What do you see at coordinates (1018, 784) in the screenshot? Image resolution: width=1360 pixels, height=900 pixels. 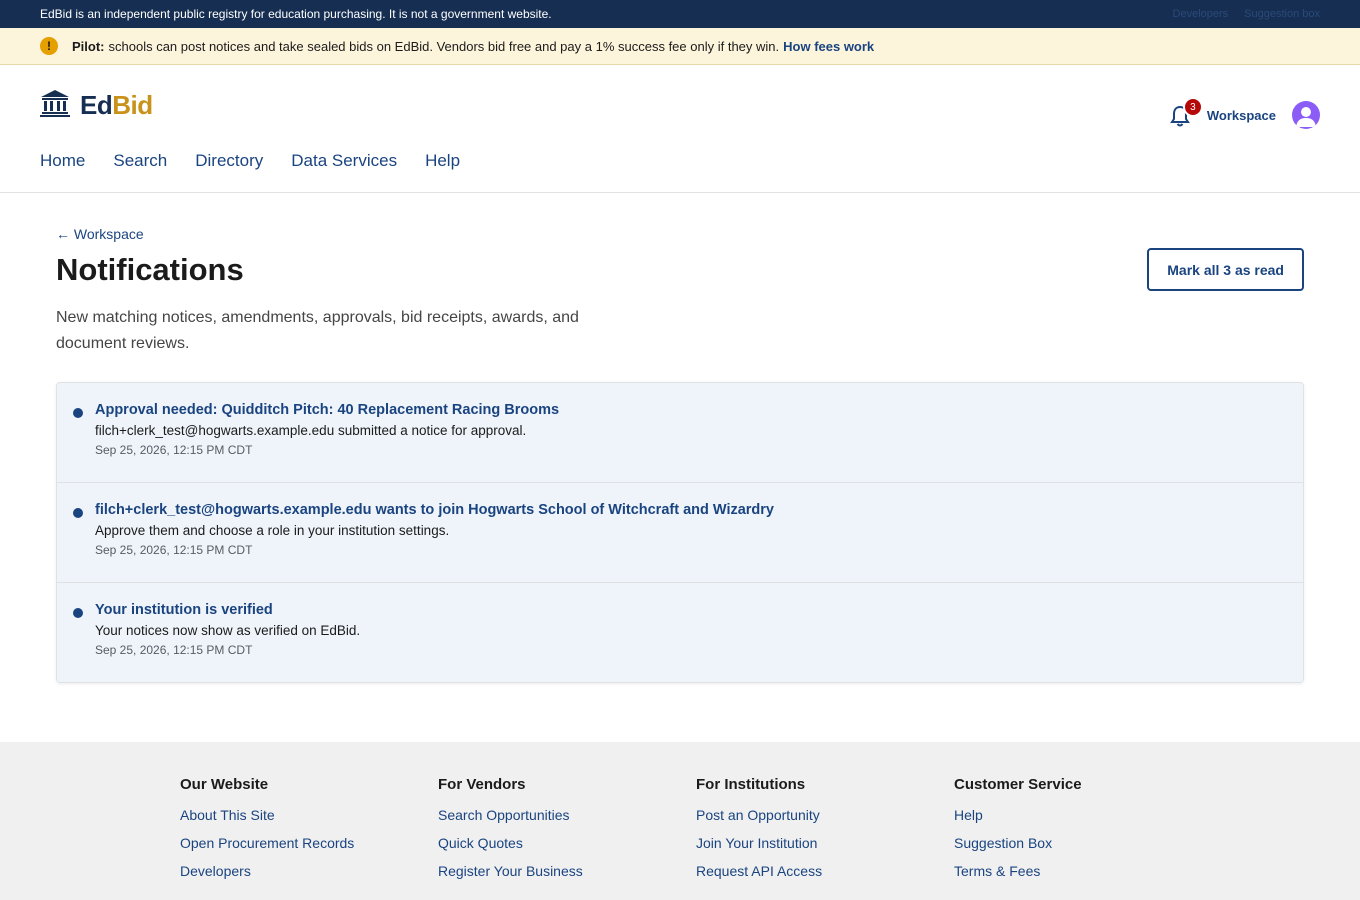 I see `footer-heading: Customer Service` at bounding box center [1018, 784].